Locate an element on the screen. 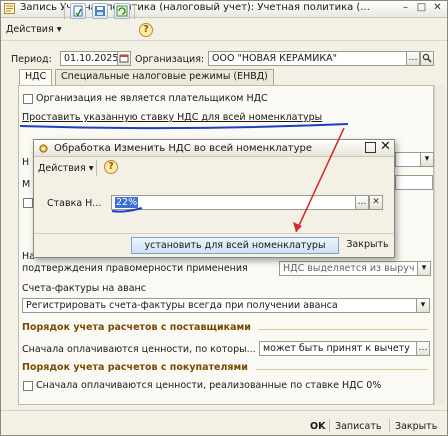 This screenshot has width=448, height=436. dialog-actions-menu: Действия ▾ is located at coordinates (66, 168).